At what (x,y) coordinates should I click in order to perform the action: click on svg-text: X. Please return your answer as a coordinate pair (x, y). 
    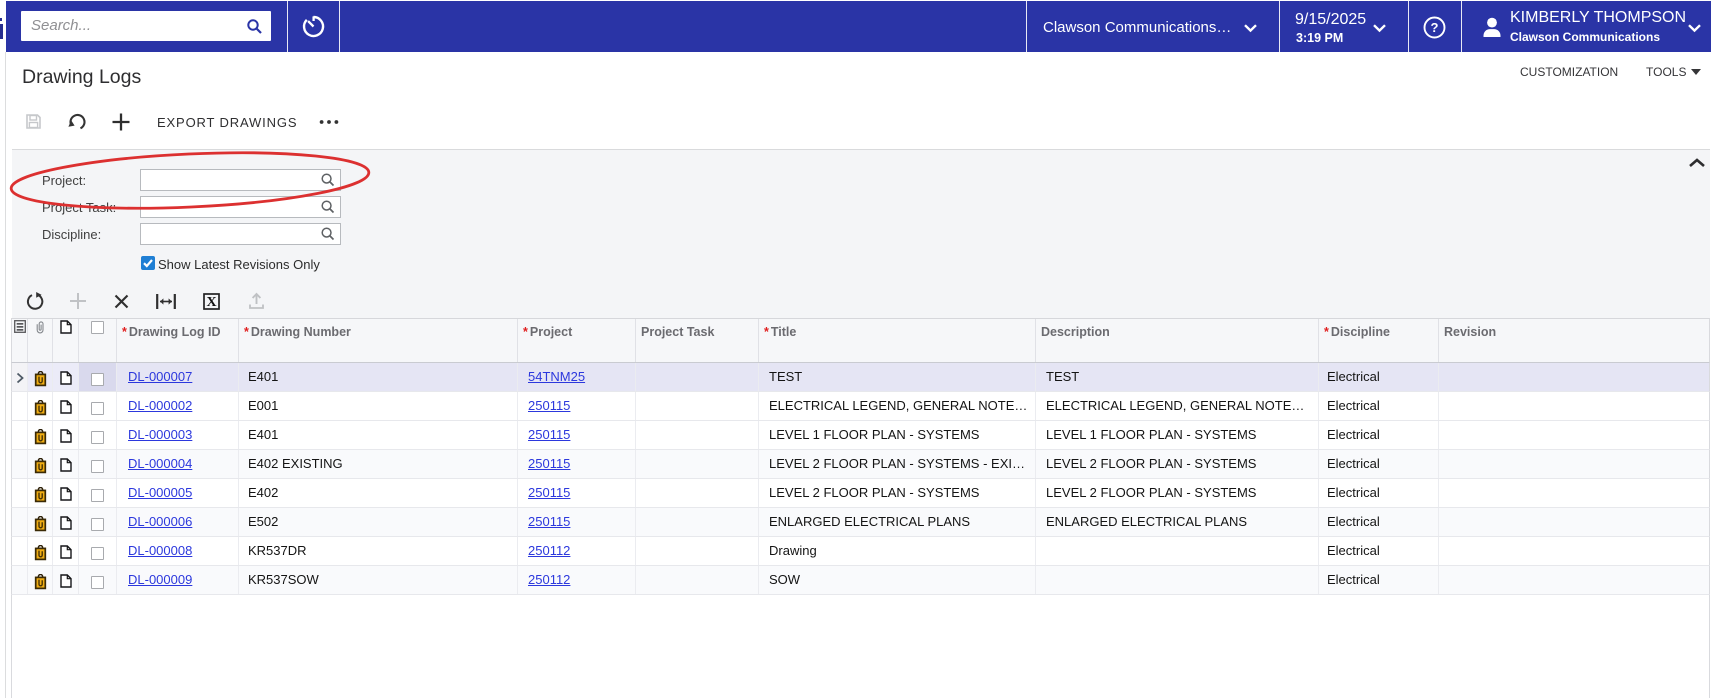
    Looking at the image, I should click on (211, 302).